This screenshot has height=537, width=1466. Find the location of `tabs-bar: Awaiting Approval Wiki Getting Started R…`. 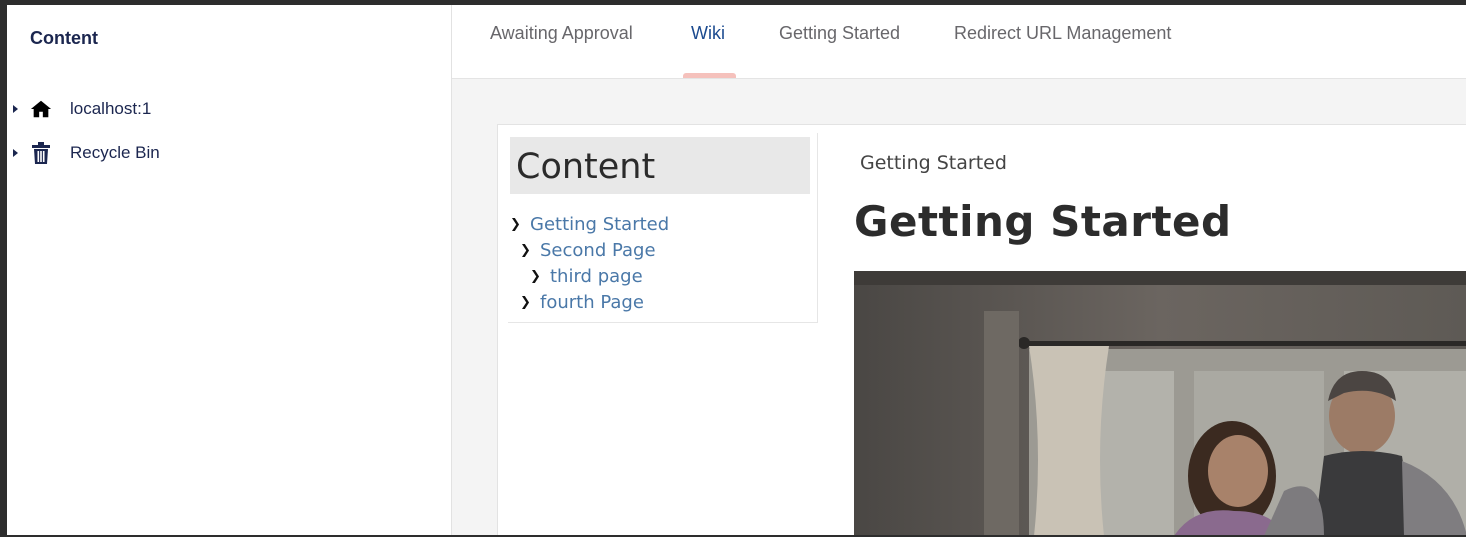

tabs-bar: Awaiting Approval Wiki Getting Started R… is located at coordinates (959, 42).